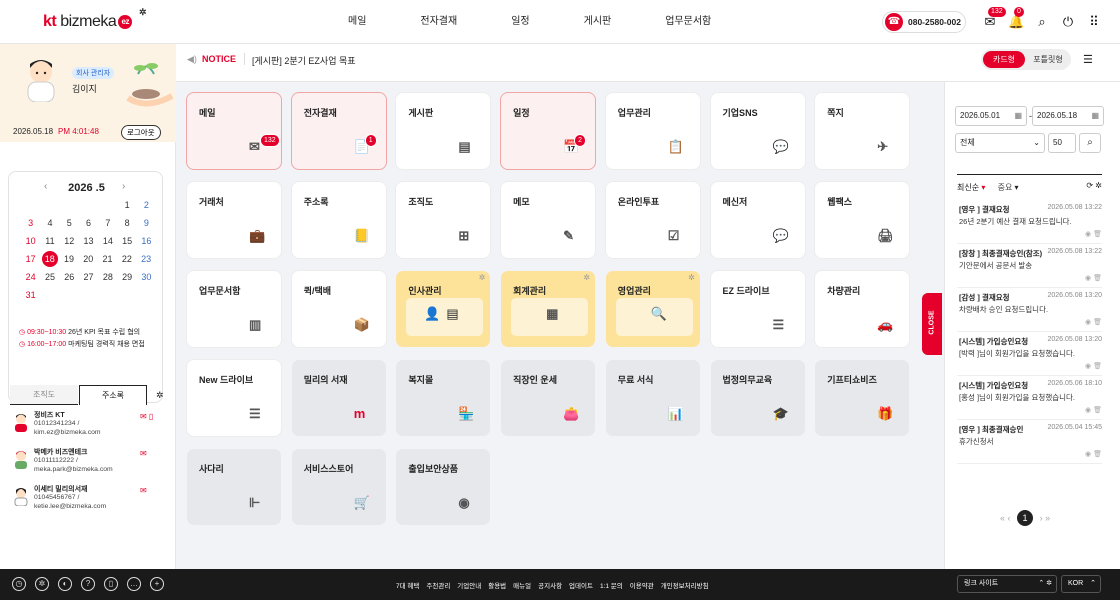 This screenshot has height=600, width=1120. I want to click on add-user-icon: +, so click(157, 584).